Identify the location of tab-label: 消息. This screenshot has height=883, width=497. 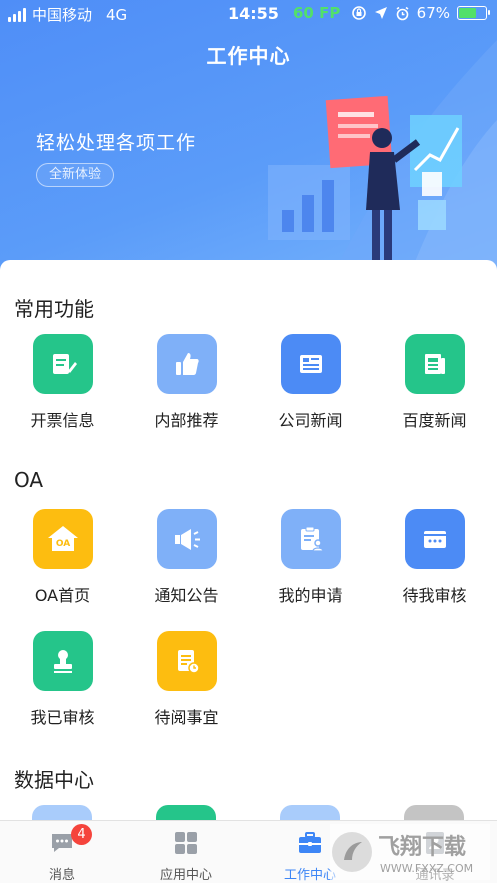
(61, 875).